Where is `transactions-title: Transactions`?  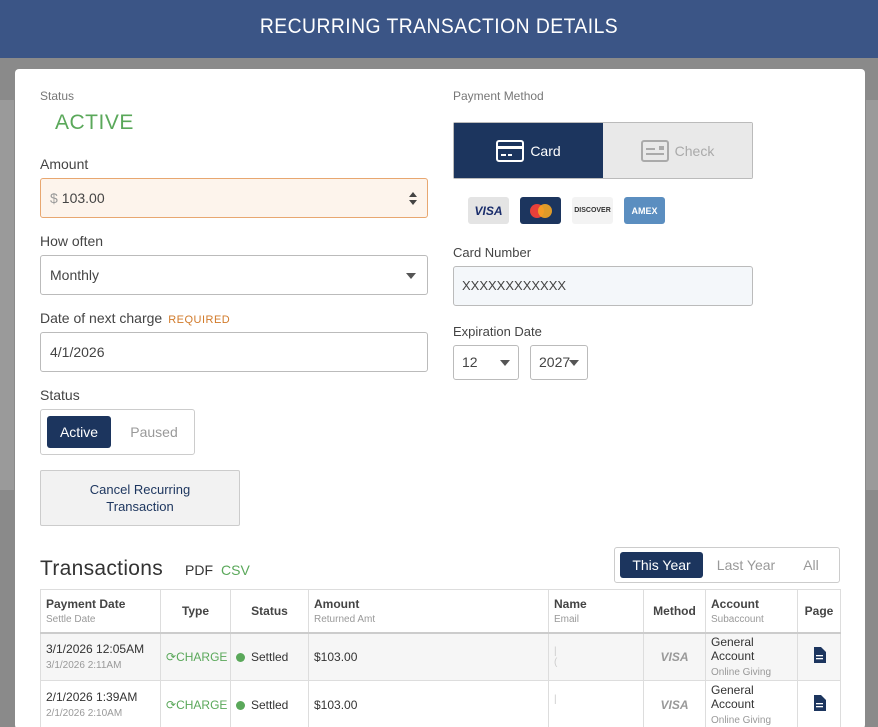
transactions-title: Transactions is located at coordinates (102, 568).